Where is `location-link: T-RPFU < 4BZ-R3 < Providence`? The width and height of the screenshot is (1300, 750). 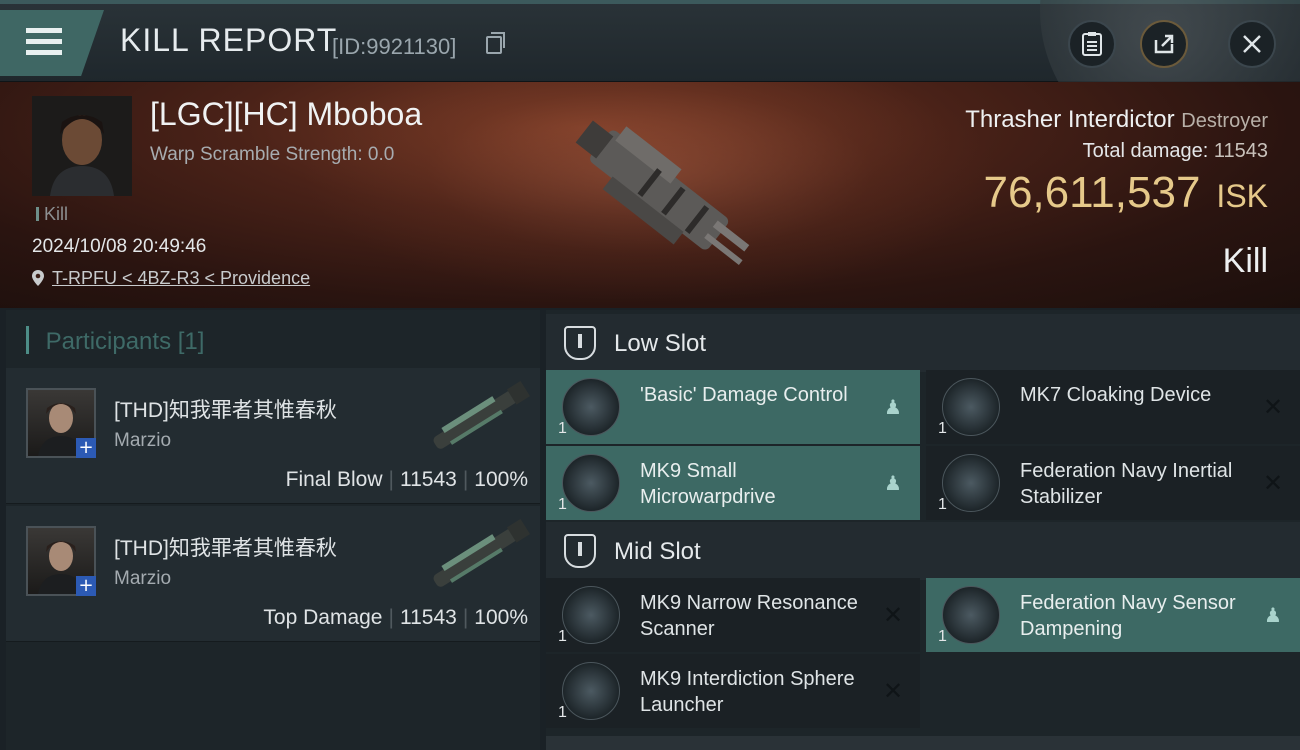 location-link: T-RPFU < 4BZ-R3 < Providence is located at coordinates (181, 278).